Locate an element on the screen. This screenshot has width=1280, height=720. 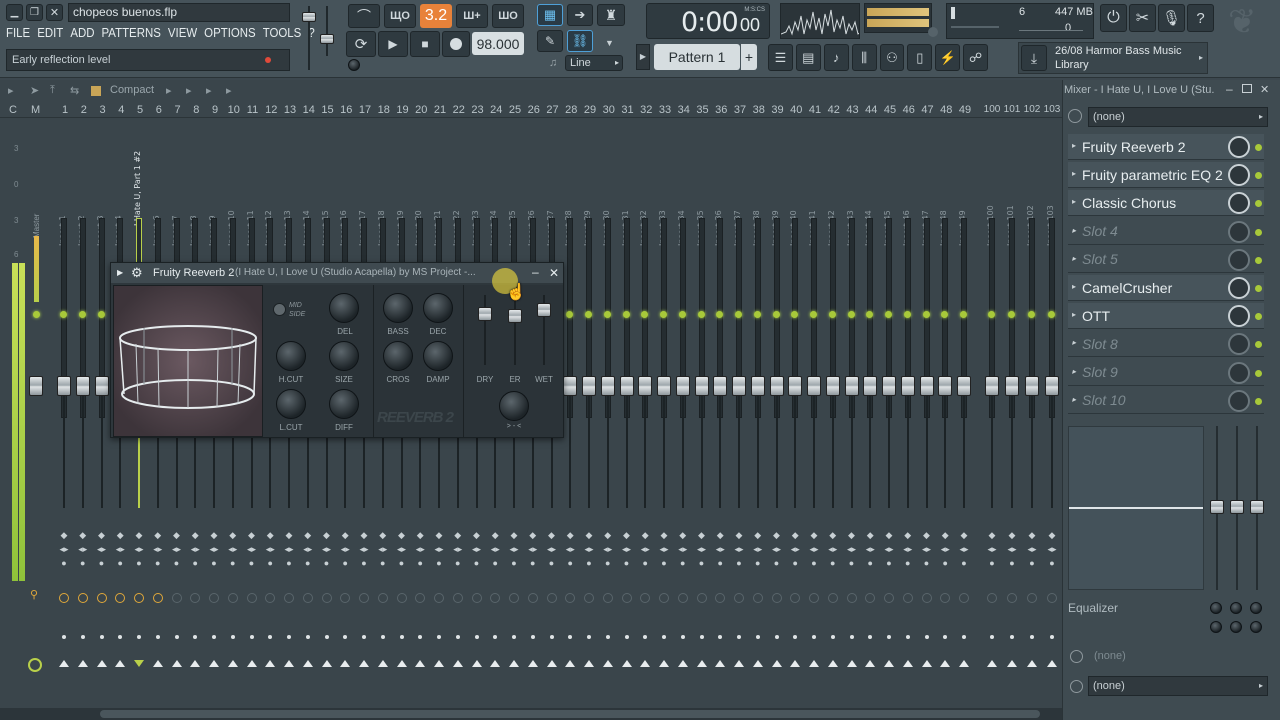
master-route-icon: ⚲ is located at coordinates (35, 594).